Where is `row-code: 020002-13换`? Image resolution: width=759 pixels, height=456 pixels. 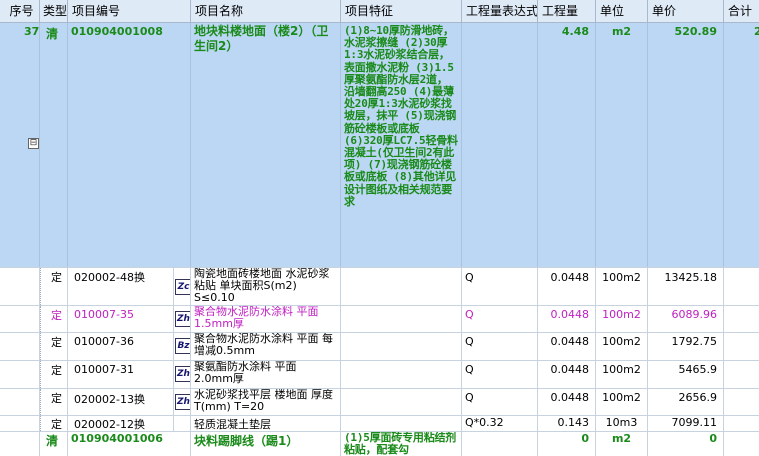 row-code: 020002-13换 is located at coordinates (121, 402).